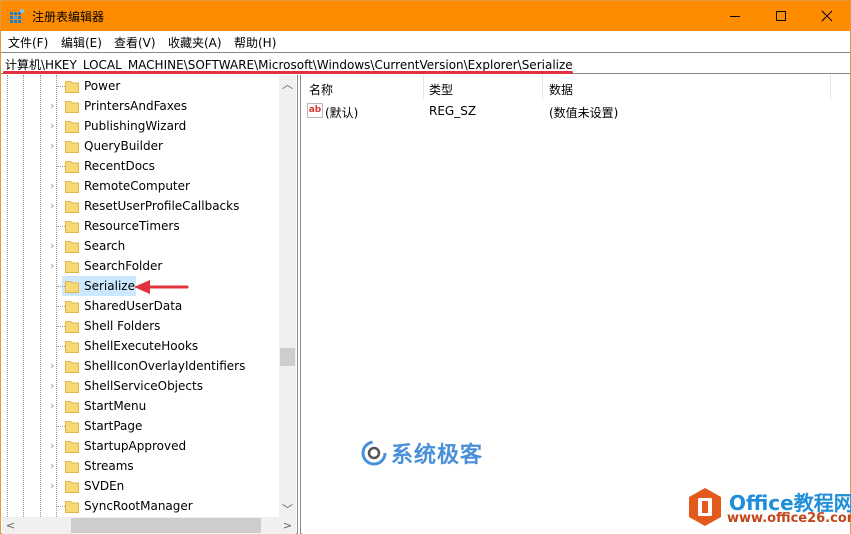 The image size is (851, 534). I want to click on maximize-icon, so click(781, 16).